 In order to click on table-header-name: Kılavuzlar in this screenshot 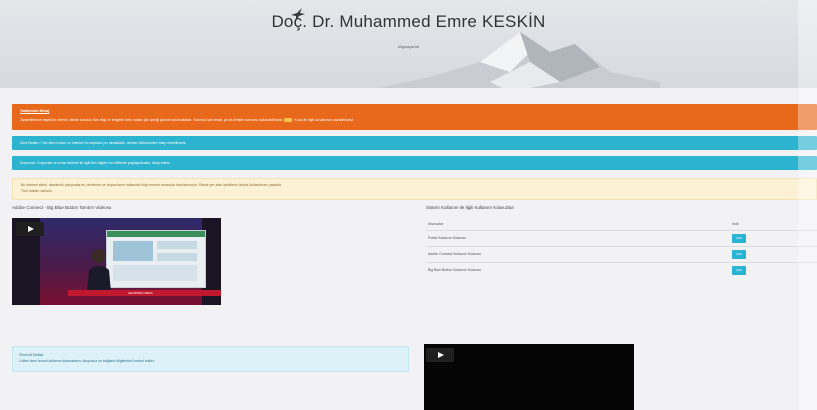, I will do `click(436, 224)`.